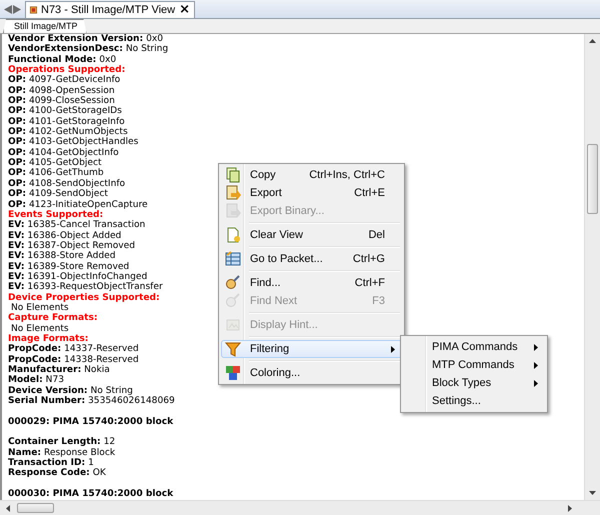  What do you see at coordinates (57, 473) in the screenshot?
I see `field-line: Response Code: OK` at bounding box center [57, 473].